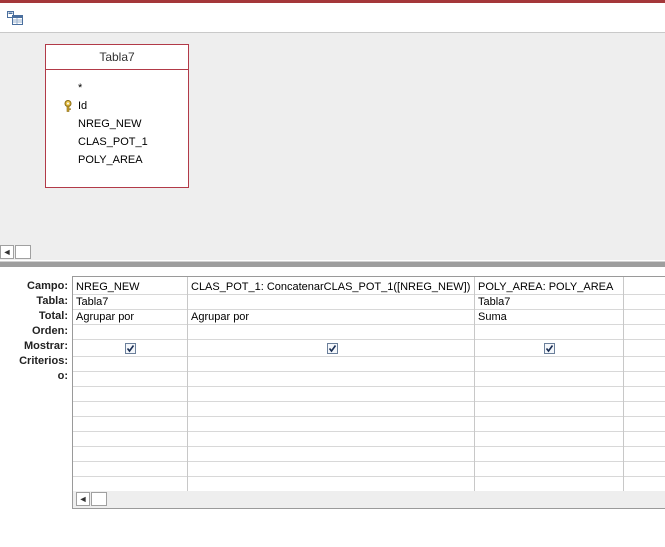 This screenshot has width=665, height=547. I want to click on row-label-mostrar: Mostrar:, so click(45, 346).